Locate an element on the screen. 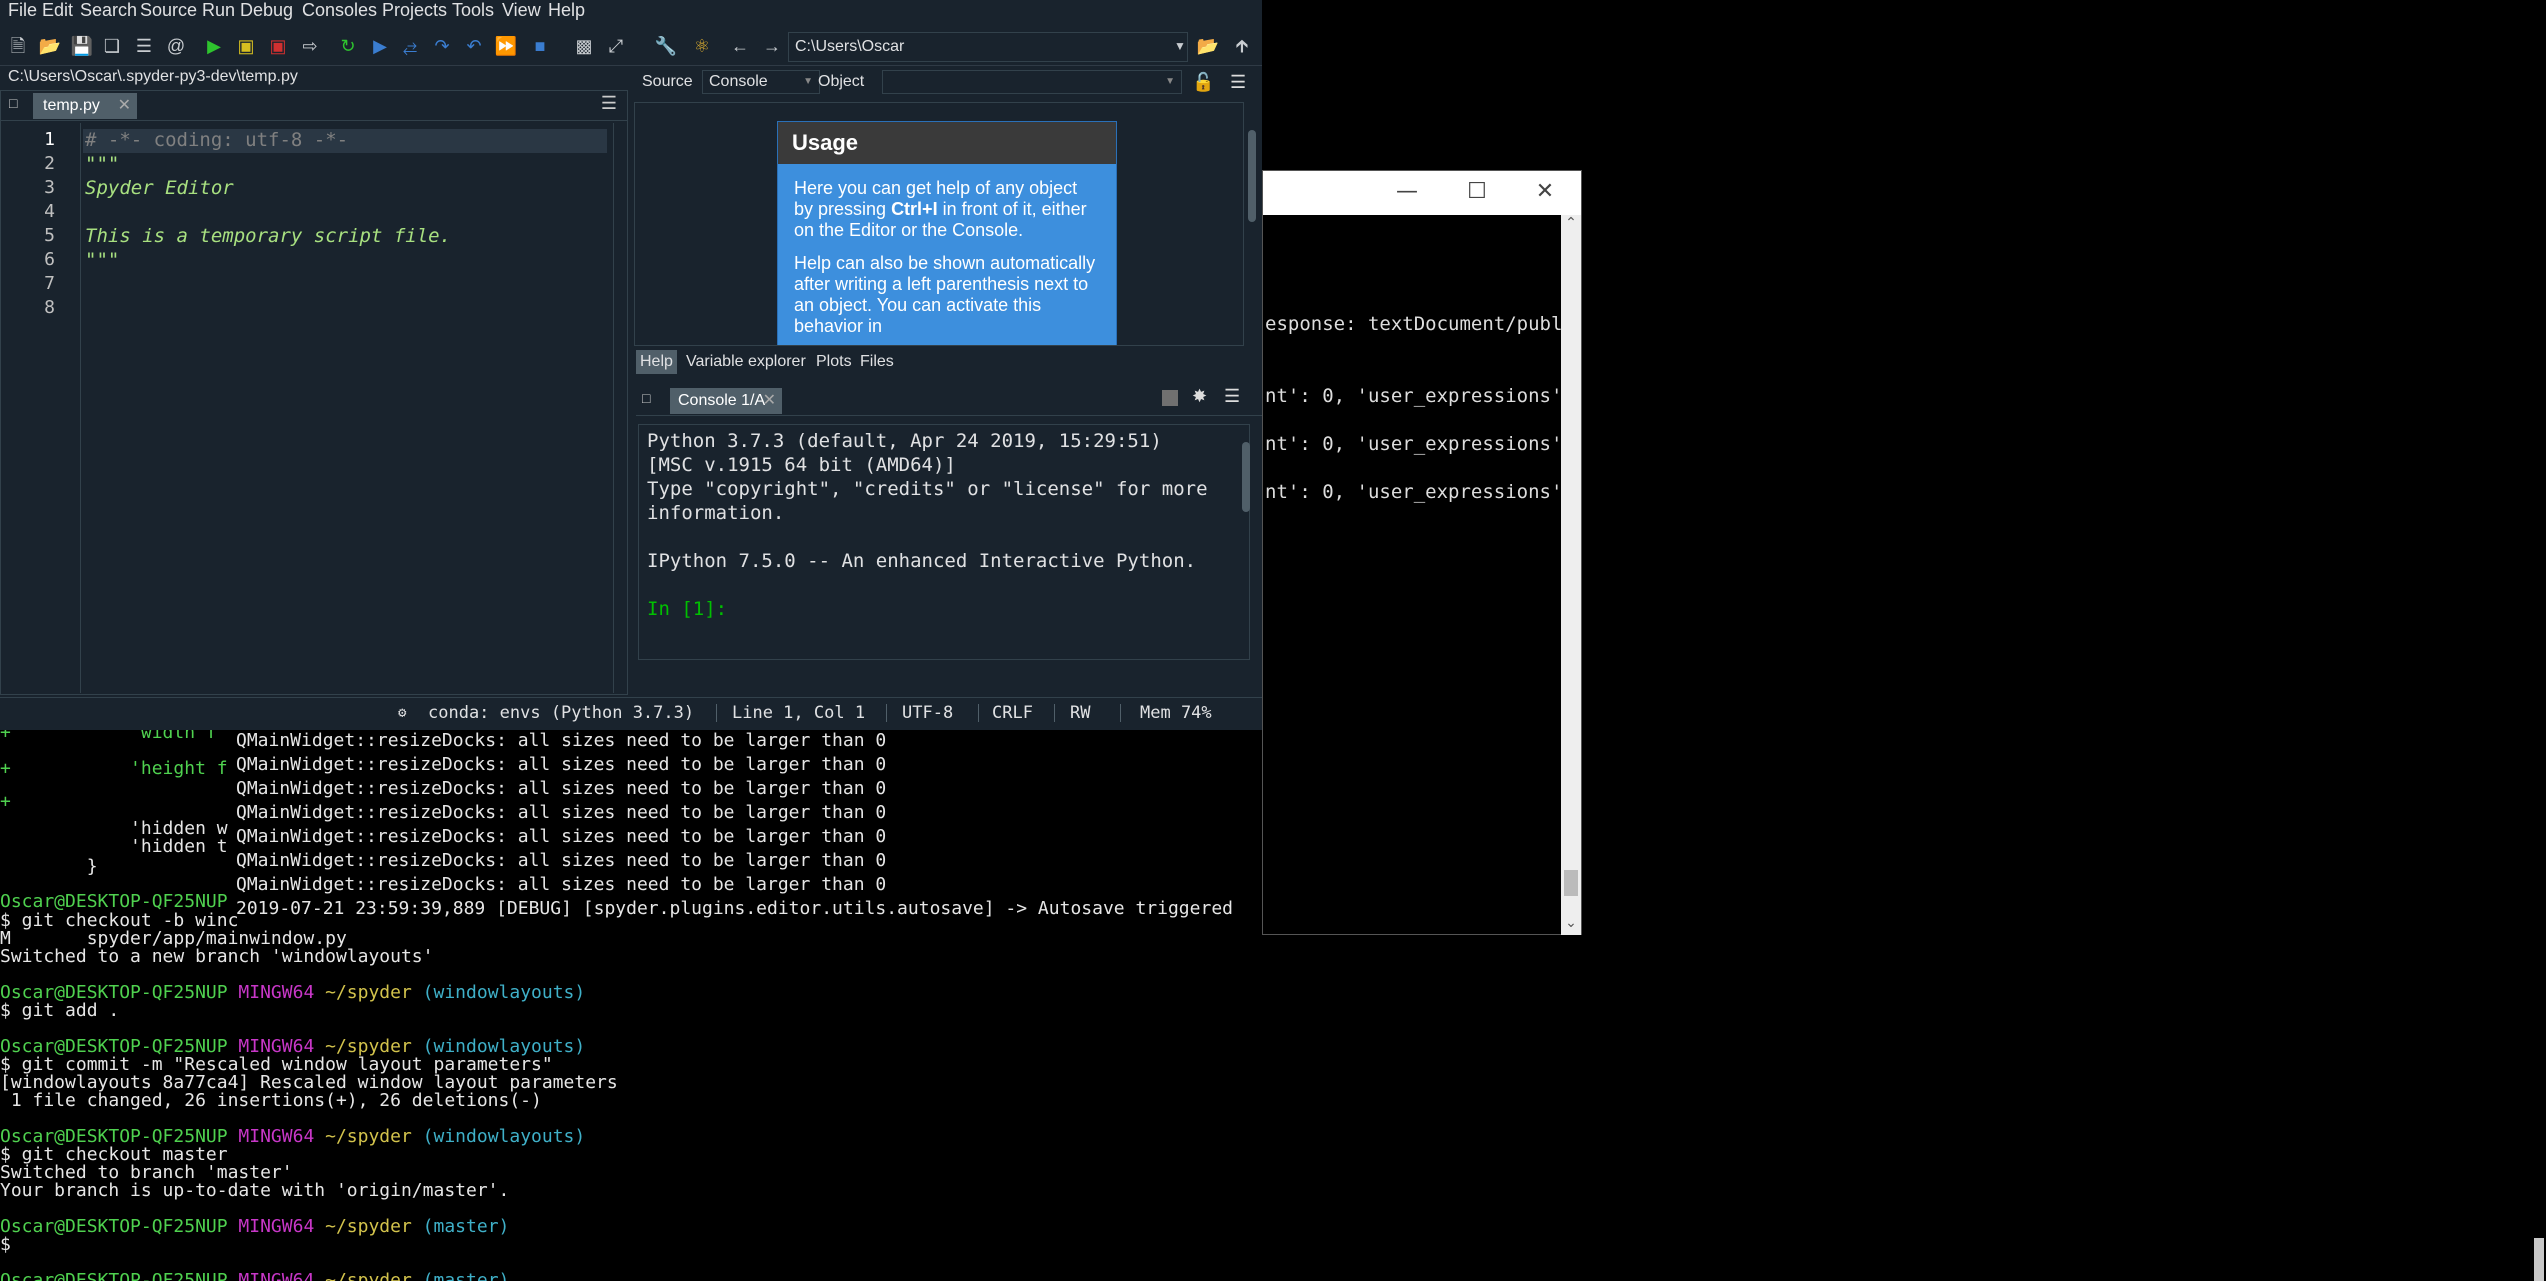 The width and height of the screenshot is (2546, 1281). maximize-pane-icon: ▩ is located at coordinates (584, 46).